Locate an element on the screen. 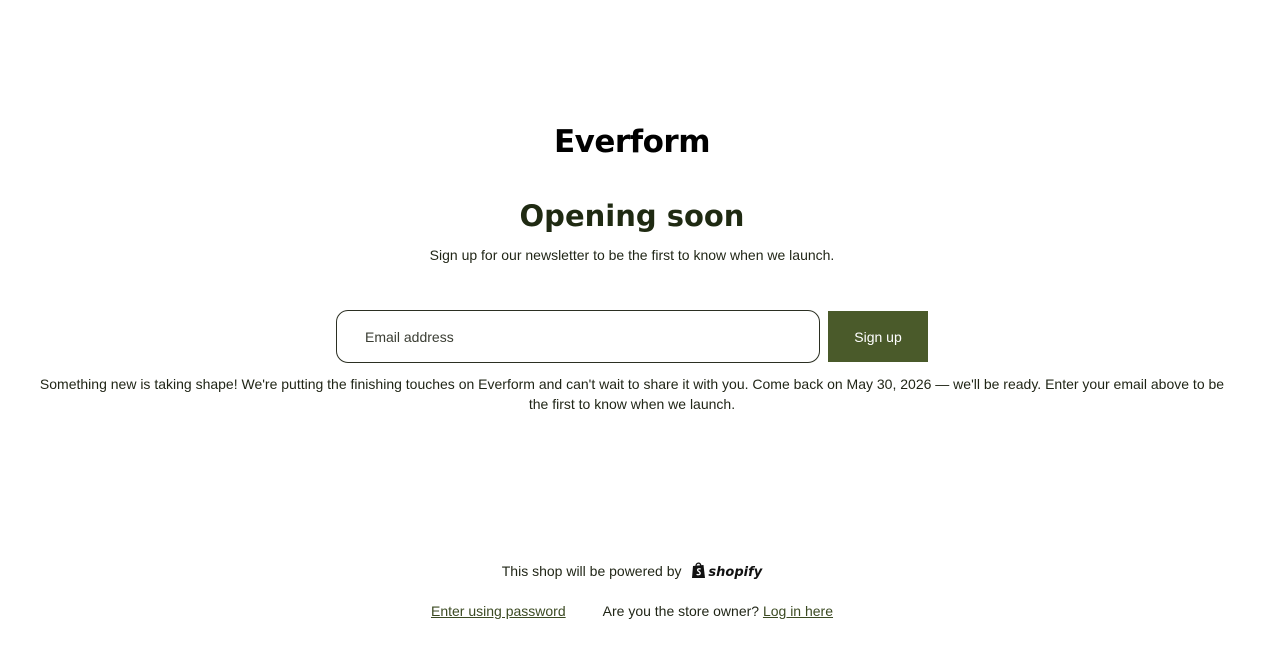 The width and height of the screenshot is (1264, 653). shopify-bag-icon is located at coordinates (699, 570).